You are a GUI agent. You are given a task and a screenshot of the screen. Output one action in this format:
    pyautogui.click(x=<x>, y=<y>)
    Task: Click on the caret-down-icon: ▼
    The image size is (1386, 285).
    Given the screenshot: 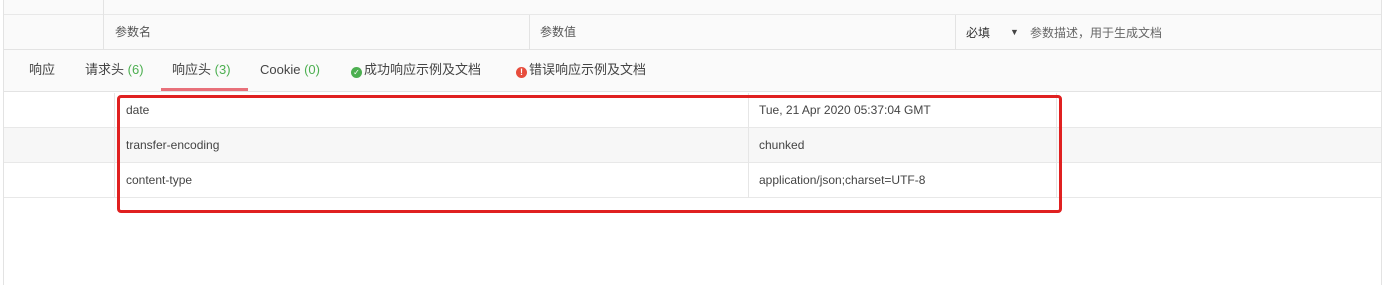 What is the action you would take?
    pyautogui.click(x=1014, y=32)
    